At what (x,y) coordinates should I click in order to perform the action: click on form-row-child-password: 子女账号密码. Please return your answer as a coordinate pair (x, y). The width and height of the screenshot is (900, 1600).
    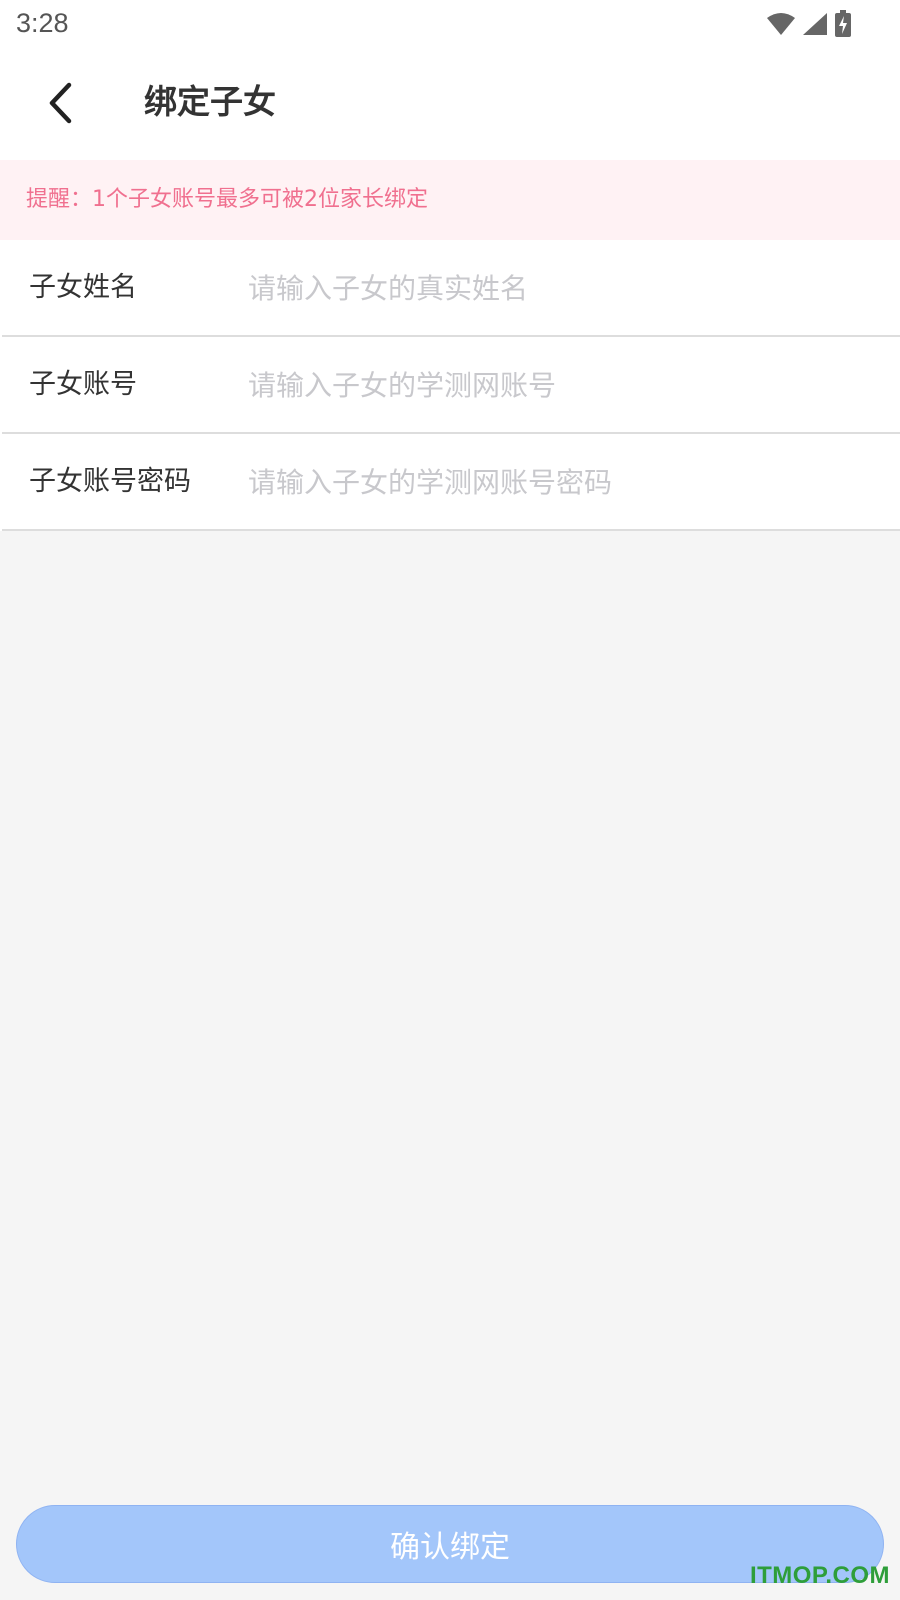
    Looking at the image, I should click on (451, 482).